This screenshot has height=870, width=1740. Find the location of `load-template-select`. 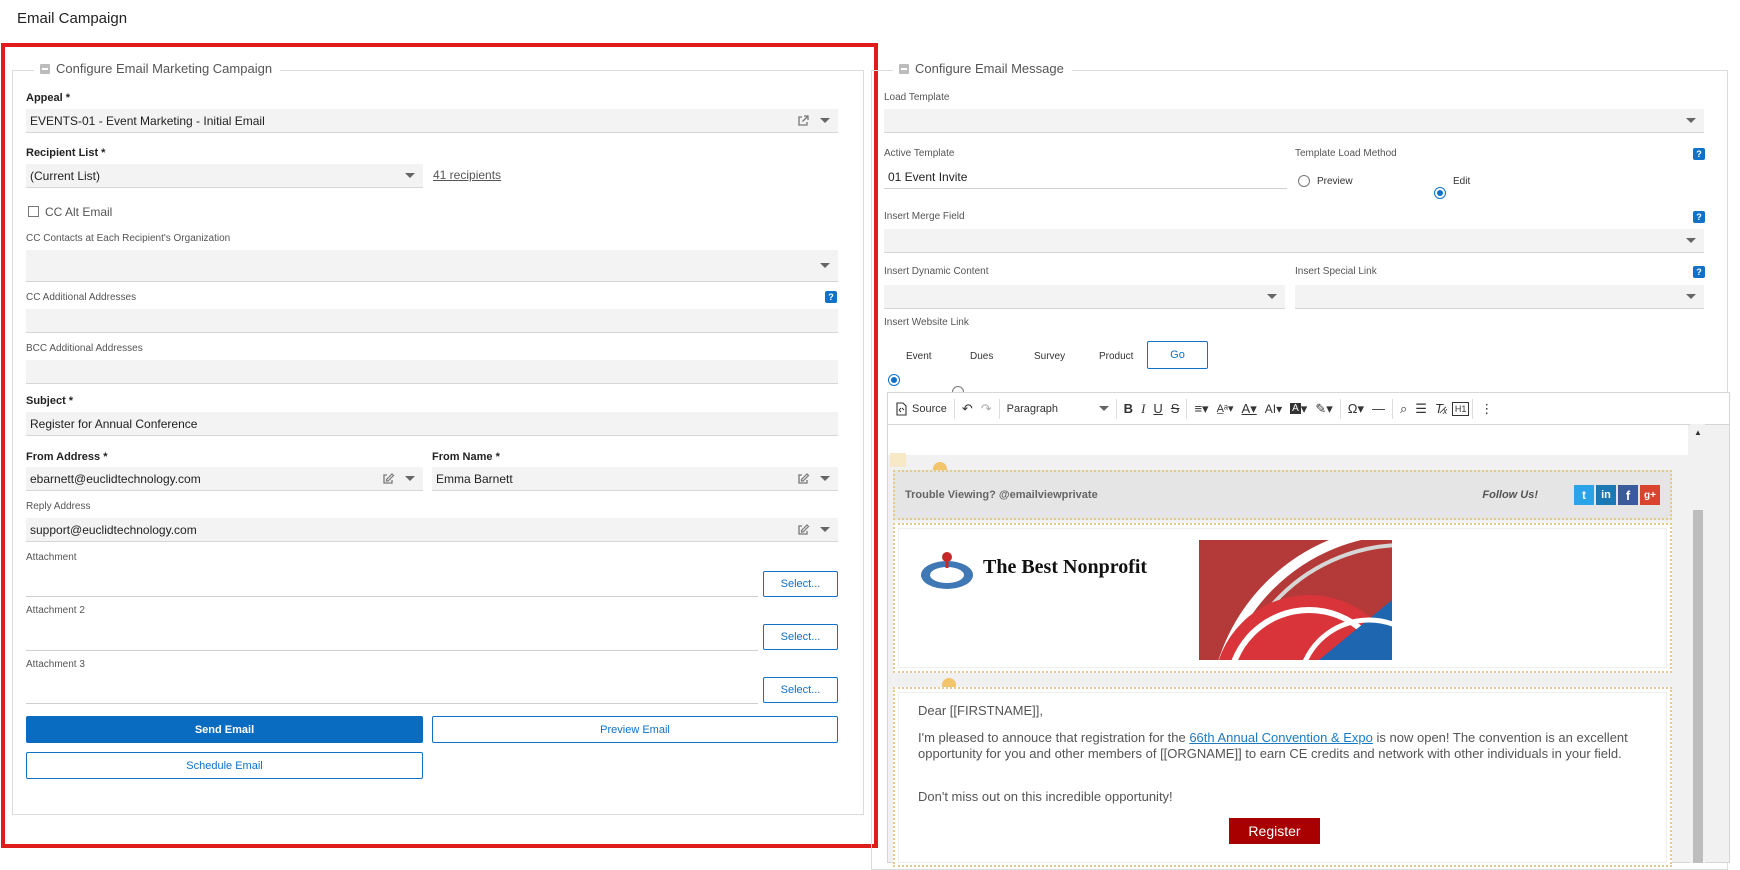

load-template-select is located at coordinates (1294, 121).